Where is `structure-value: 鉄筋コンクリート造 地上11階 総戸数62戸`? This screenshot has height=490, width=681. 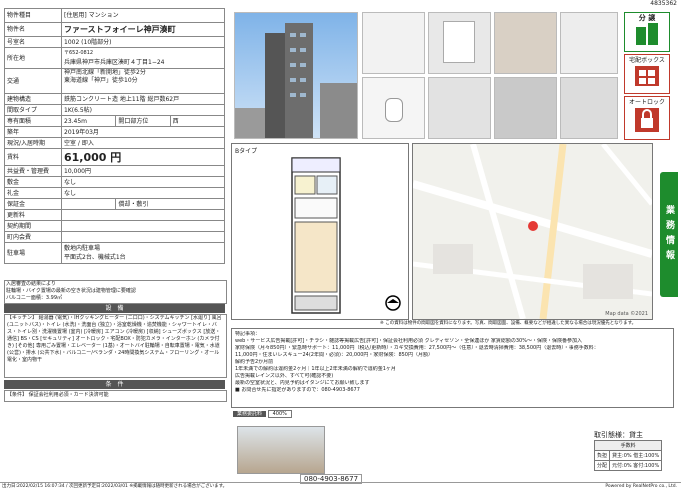
structure-value: 鉄筋コンクリート造 地上11階 総戸数62戸 is located at coordinates (143, 99).